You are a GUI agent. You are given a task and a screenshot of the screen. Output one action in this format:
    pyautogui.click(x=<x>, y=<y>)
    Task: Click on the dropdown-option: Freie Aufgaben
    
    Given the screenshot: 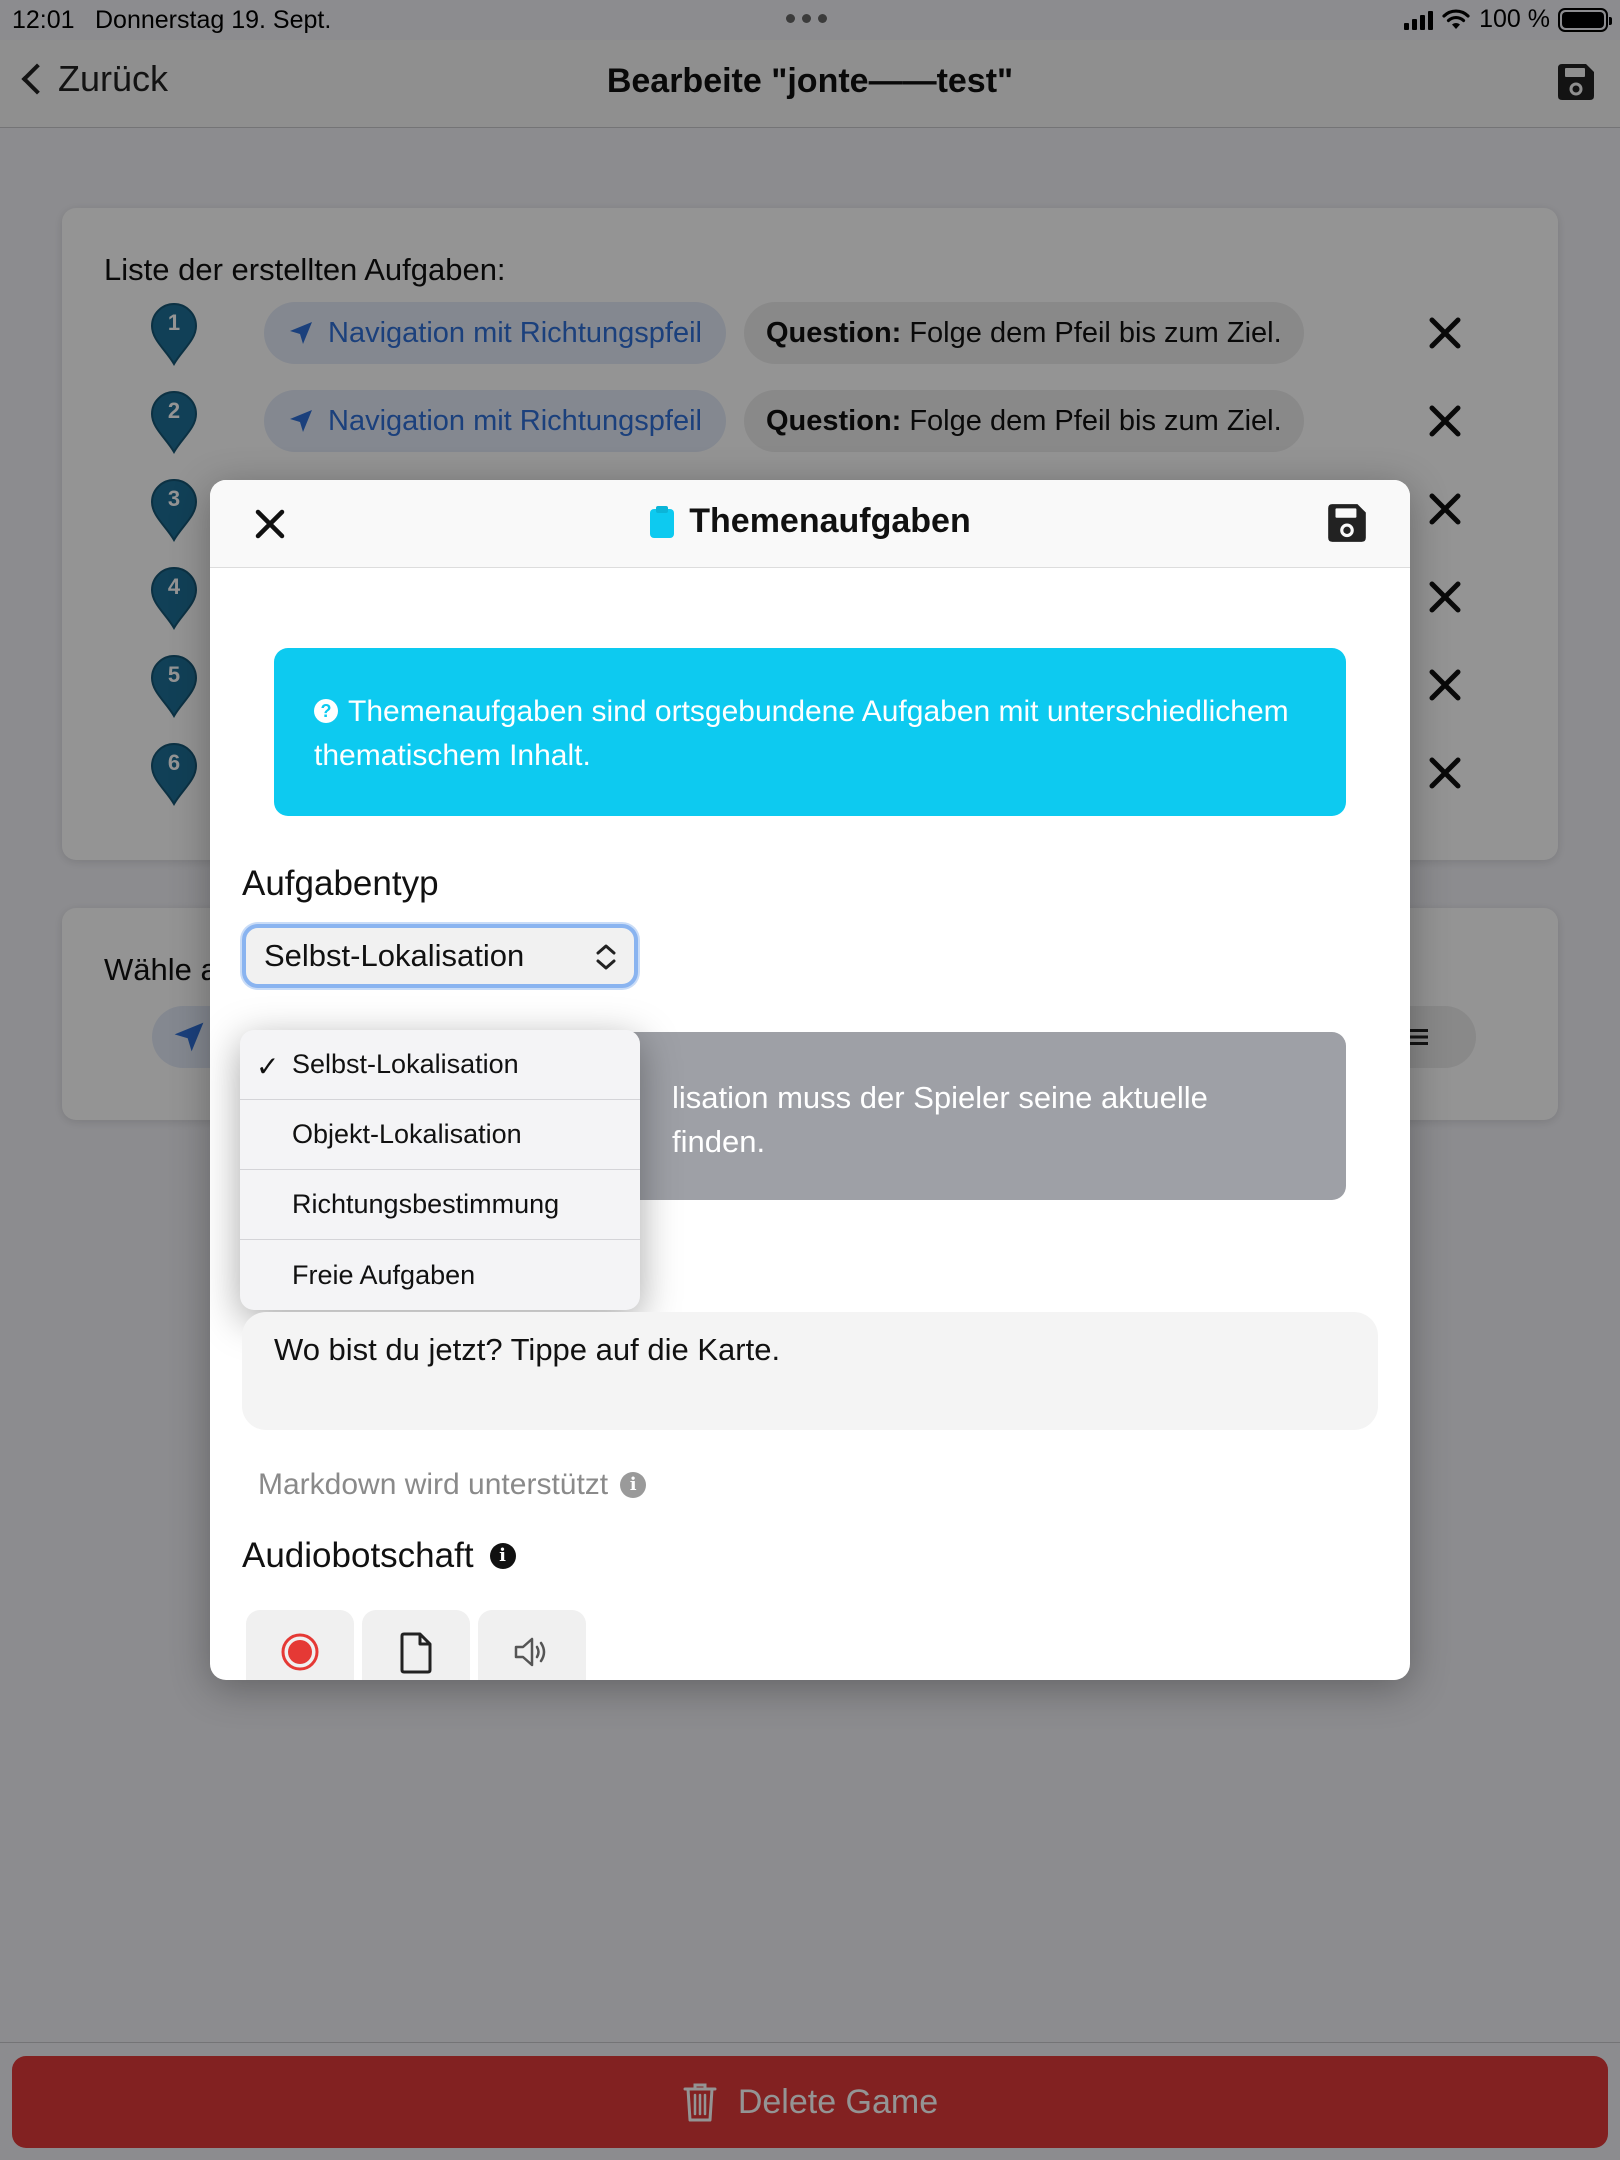 What is the action you would take?
    pyautogui.click(x=440, y=1275)
    